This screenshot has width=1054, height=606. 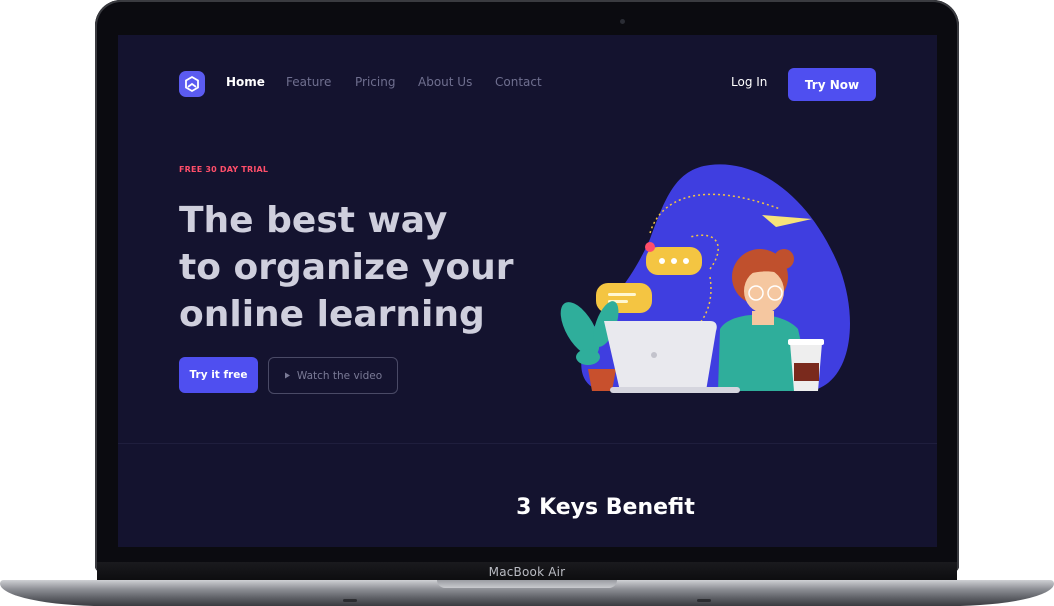 What do you see at coordinates (832, 84) in the screenshot?
I see `try-now-button: Try Now` at bounding box center [832, 84].